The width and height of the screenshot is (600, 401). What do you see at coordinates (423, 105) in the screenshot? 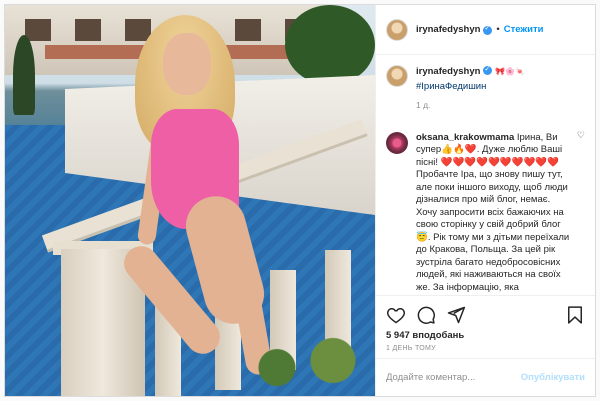
I see `caption-age: 1 д.` at bounding box center [423, 105].